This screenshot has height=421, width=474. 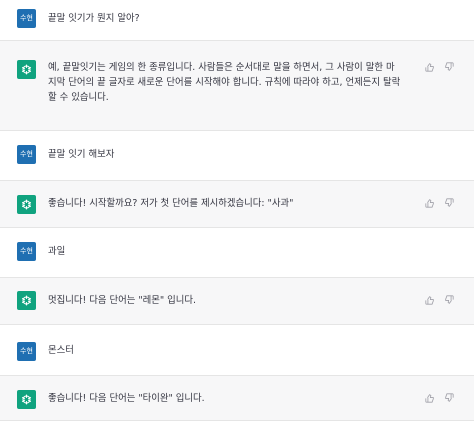 I want to click on user-message-text: 몬스터, so click(x=61, y=350).